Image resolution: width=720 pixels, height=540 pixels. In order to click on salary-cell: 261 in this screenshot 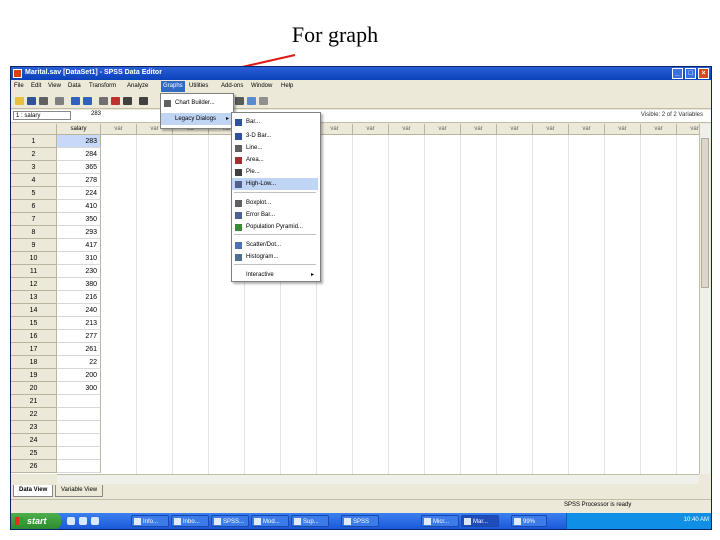, I will do `click(79, 349)`.